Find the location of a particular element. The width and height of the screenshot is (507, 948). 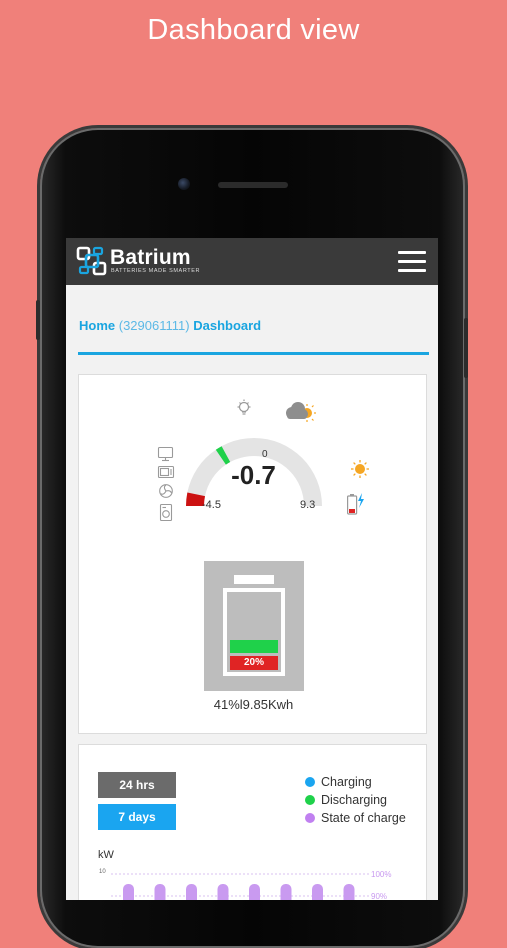

earpiece-speaker is located at coordinates (253, 185).